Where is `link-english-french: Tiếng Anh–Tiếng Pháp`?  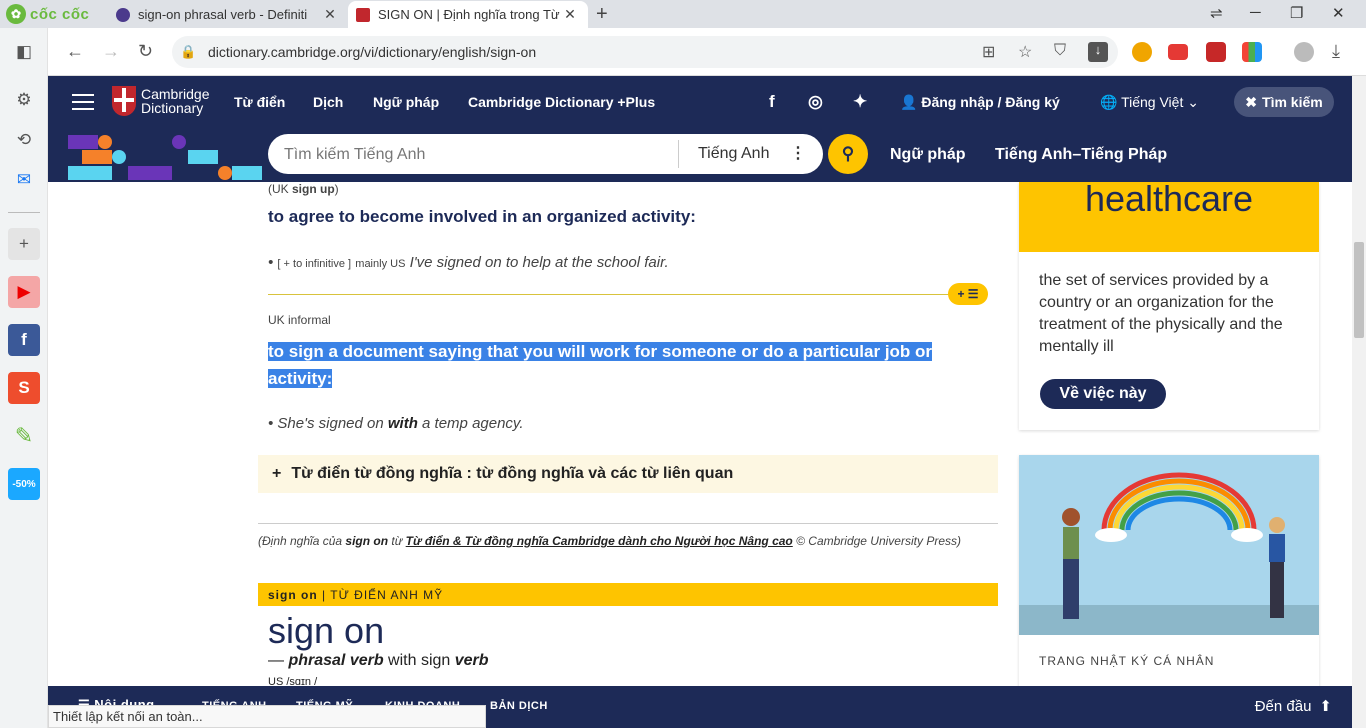
link-english-french: Tiếng Anh–Tiếng Pháp is located at coordinates (1081, 155).